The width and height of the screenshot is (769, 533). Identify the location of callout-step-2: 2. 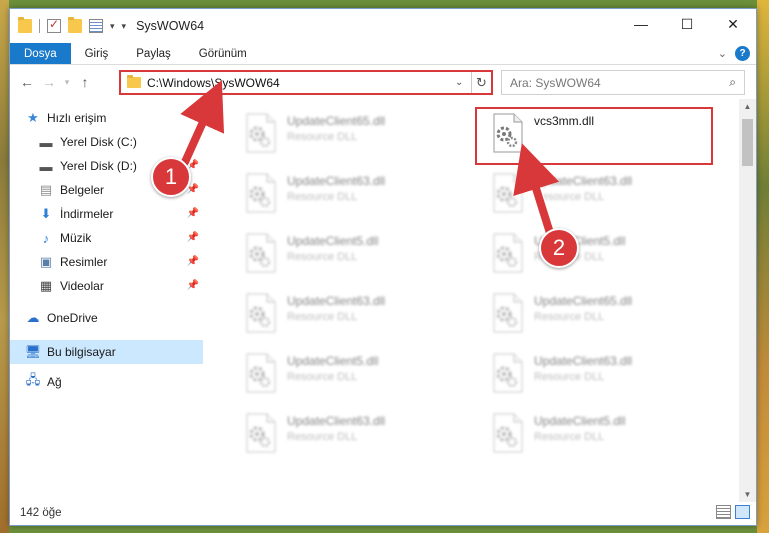
(559, 248).